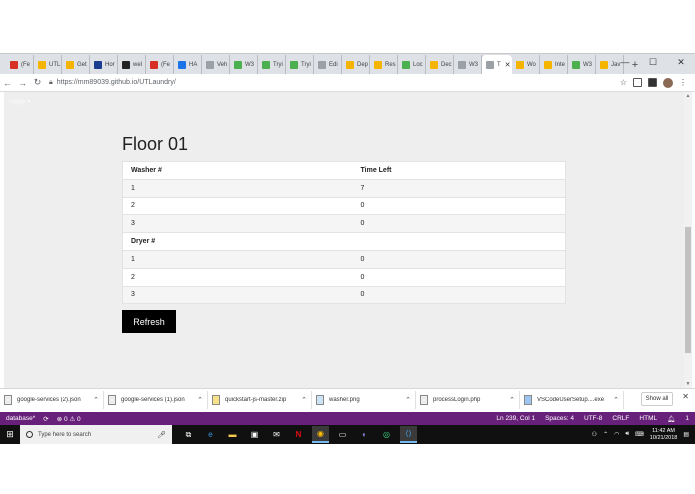 This screenshot has height=494, width=695. What do you see at coordinates (344, 277) in the screenshot?
I see `table-row: 2 0` at bounding box center [344, 277].